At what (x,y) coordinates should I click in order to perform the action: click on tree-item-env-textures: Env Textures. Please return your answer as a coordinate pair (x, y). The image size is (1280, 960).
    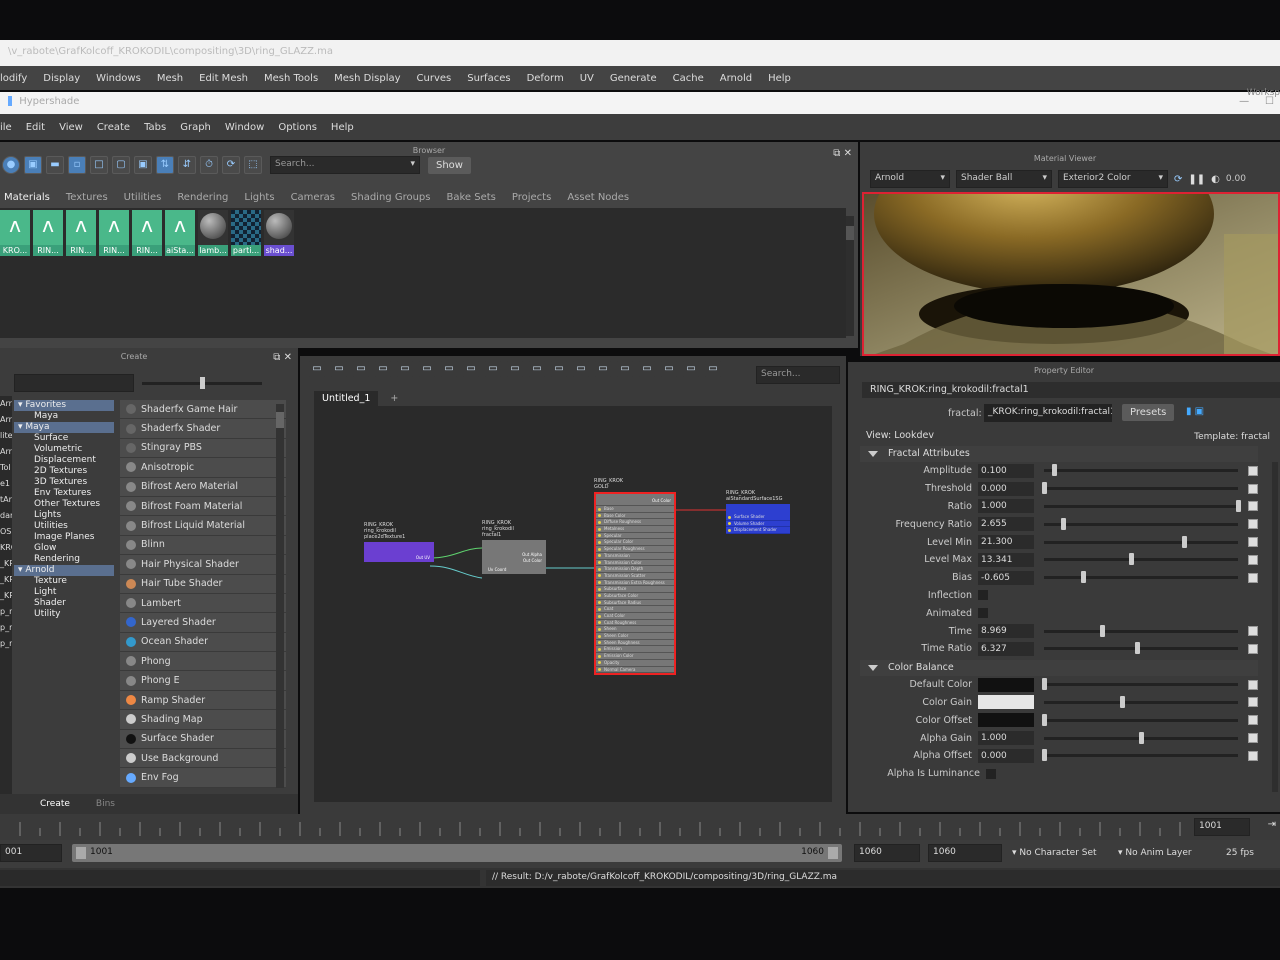
    Looking at the image, I should click on (64, 493).